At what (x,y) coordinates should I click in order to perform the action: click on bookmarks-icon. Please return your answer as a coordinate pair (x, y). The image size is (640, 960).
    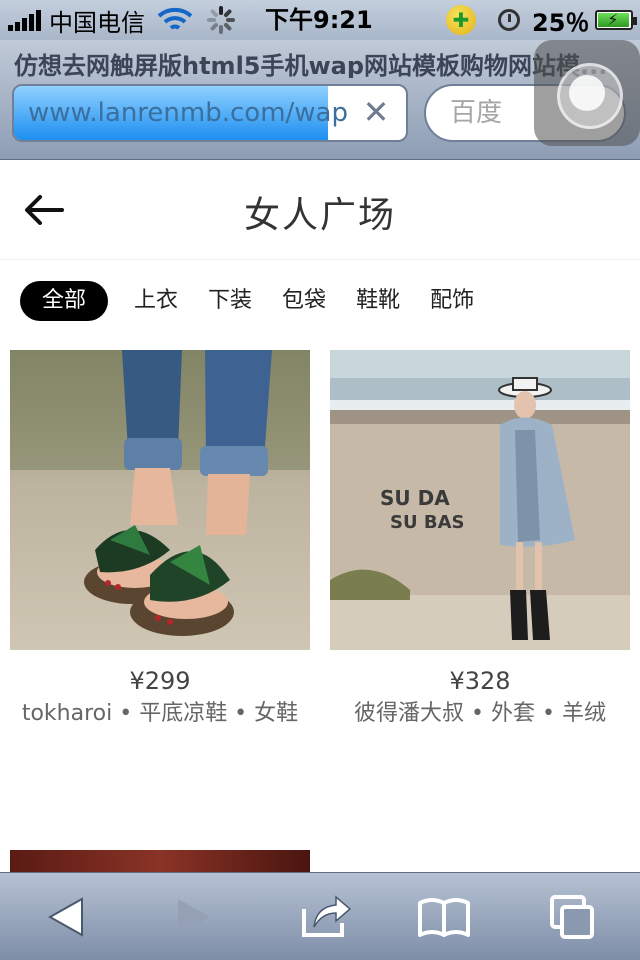
    Looking at the image, I should click on (444, 917).